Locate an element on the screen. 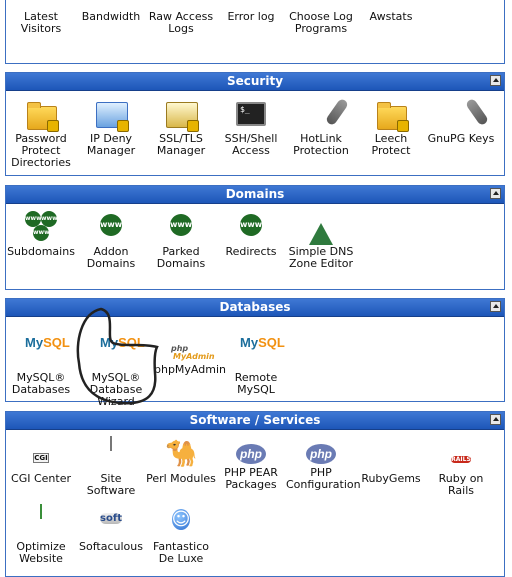 The width and height of the screenshot is (512, 577). bandwidth-item: Bandwidth is located at coordinates (111, 11).